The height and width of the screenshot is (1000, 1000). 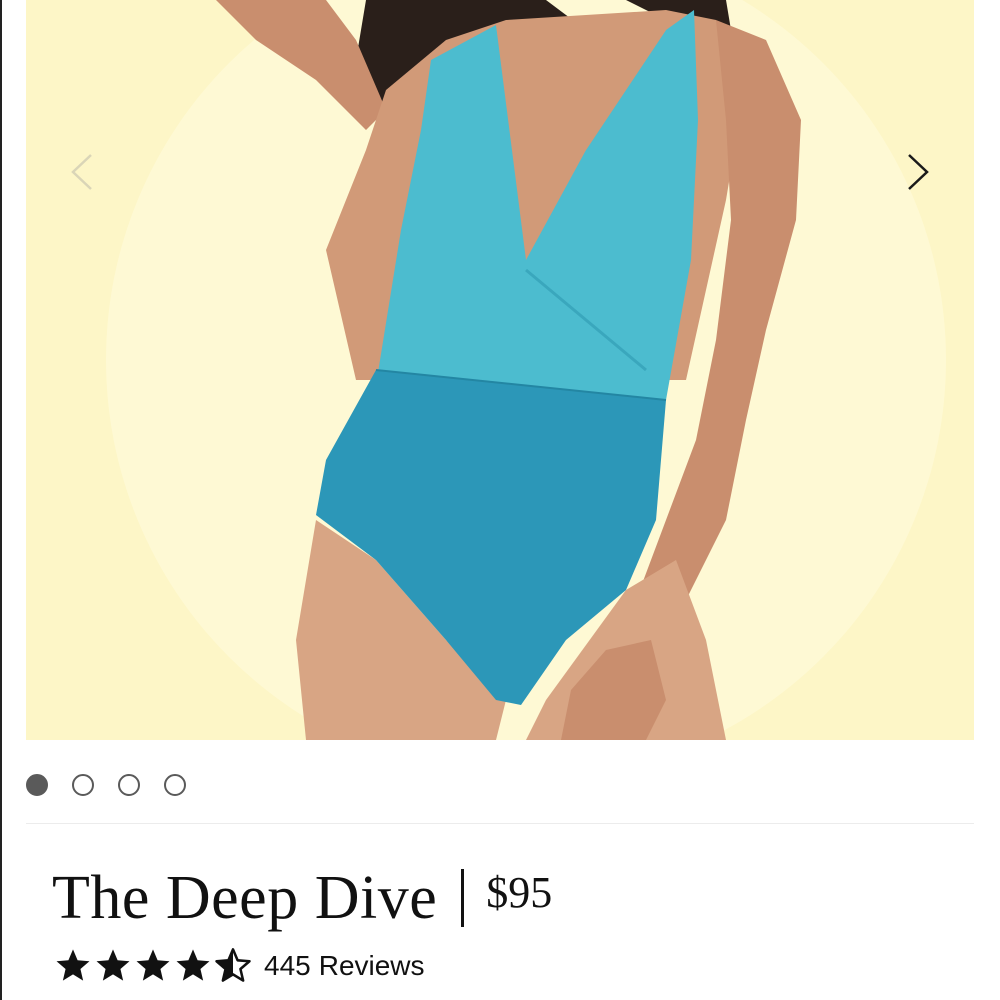 I want to click on viewport-edge, so click(x=1, y=500).